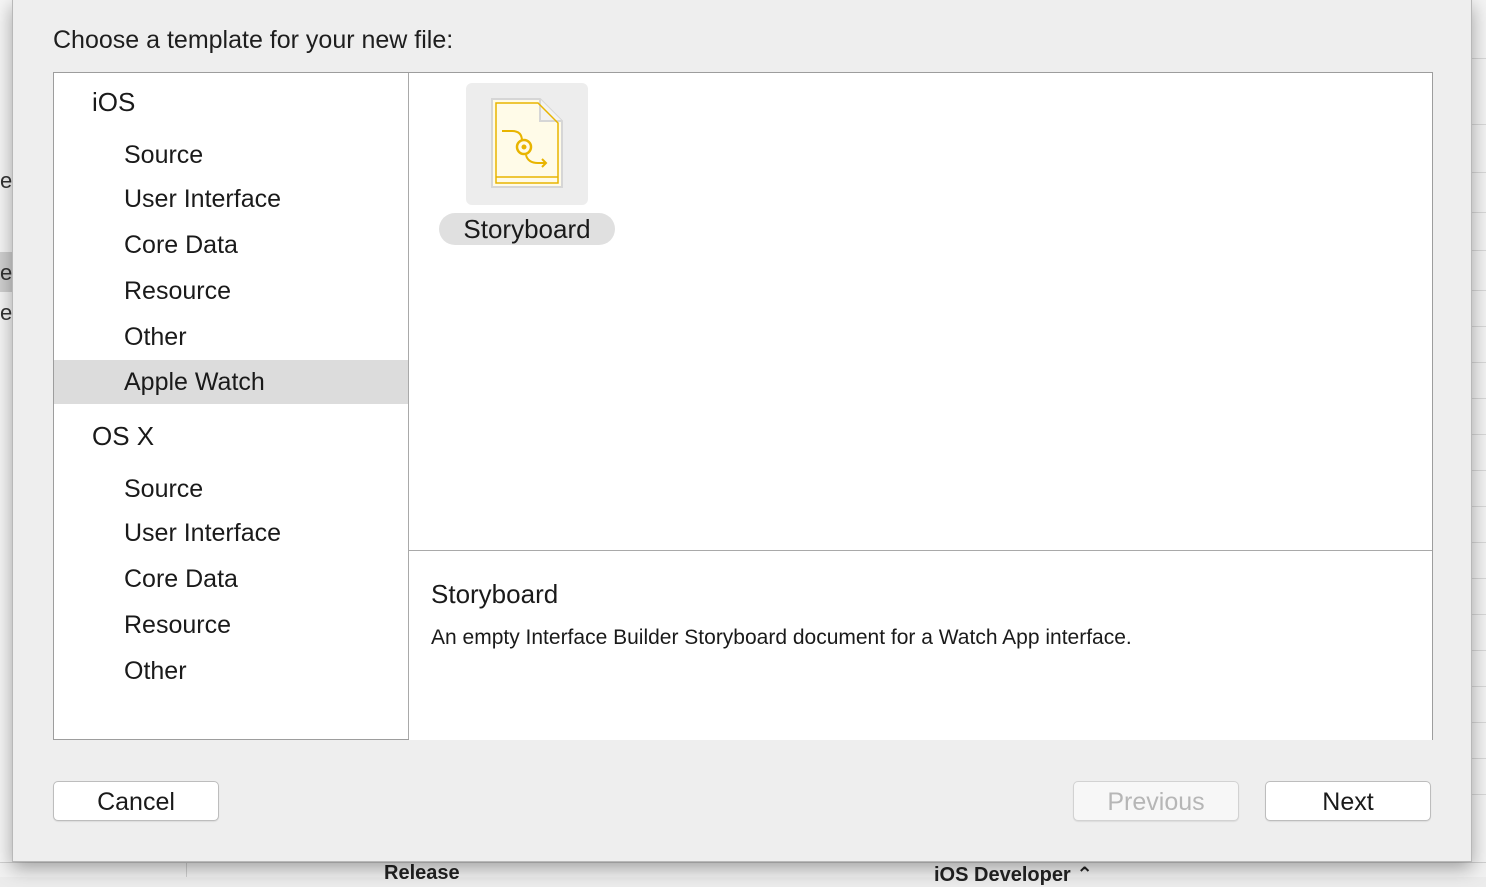  What do you see at coordinates (114, 102) in the screenshot?
I see `sidebar-header-ios: iOS` at bounding box center [114, 102].